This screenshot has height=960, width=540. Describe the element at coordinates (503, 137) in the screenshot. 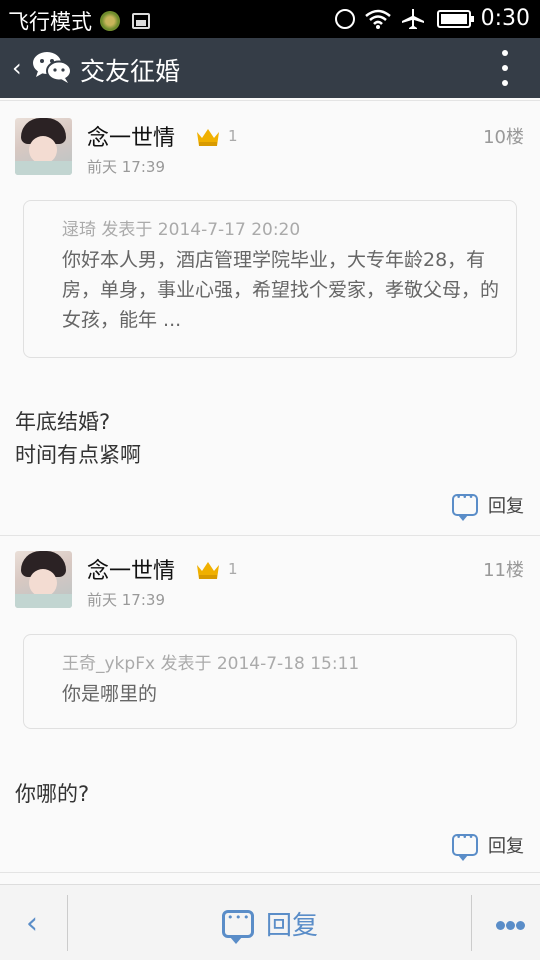

I see `floor-number: 10楼` at that location.